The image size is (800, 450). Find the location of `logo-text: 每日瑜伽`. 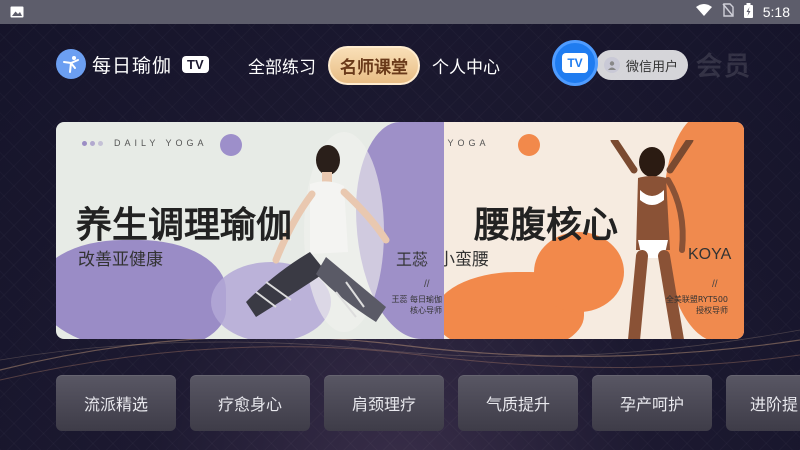

logo-text: 每日瑜伽 is located at coordinates (132, 65).